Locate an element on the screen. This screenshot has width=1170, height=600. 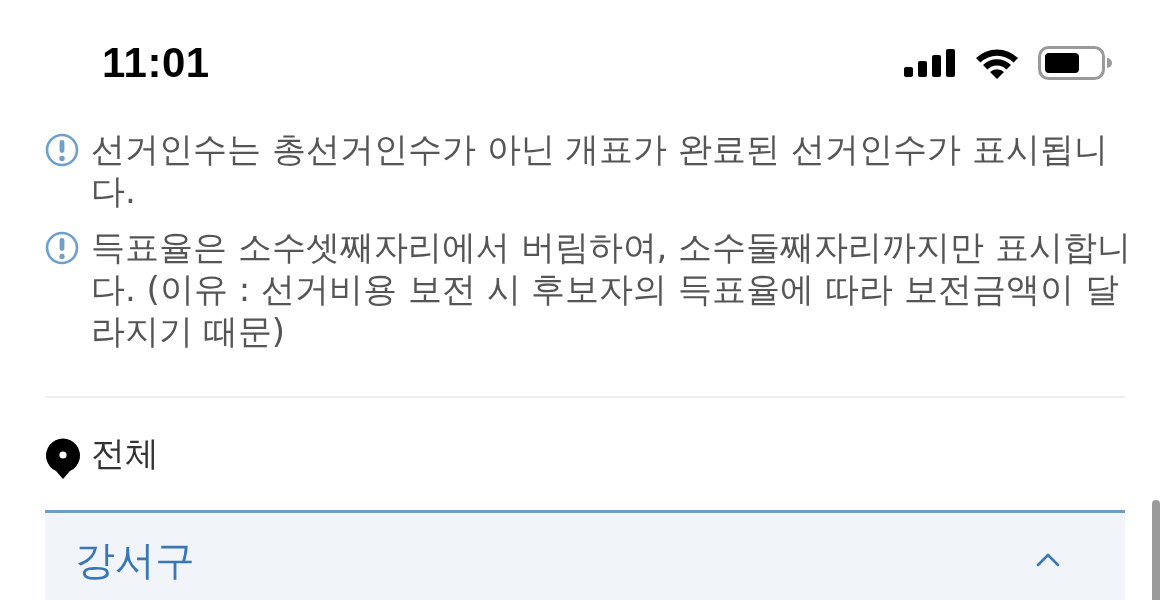
region-heading: 전체 is located at coordinates (125, 453).